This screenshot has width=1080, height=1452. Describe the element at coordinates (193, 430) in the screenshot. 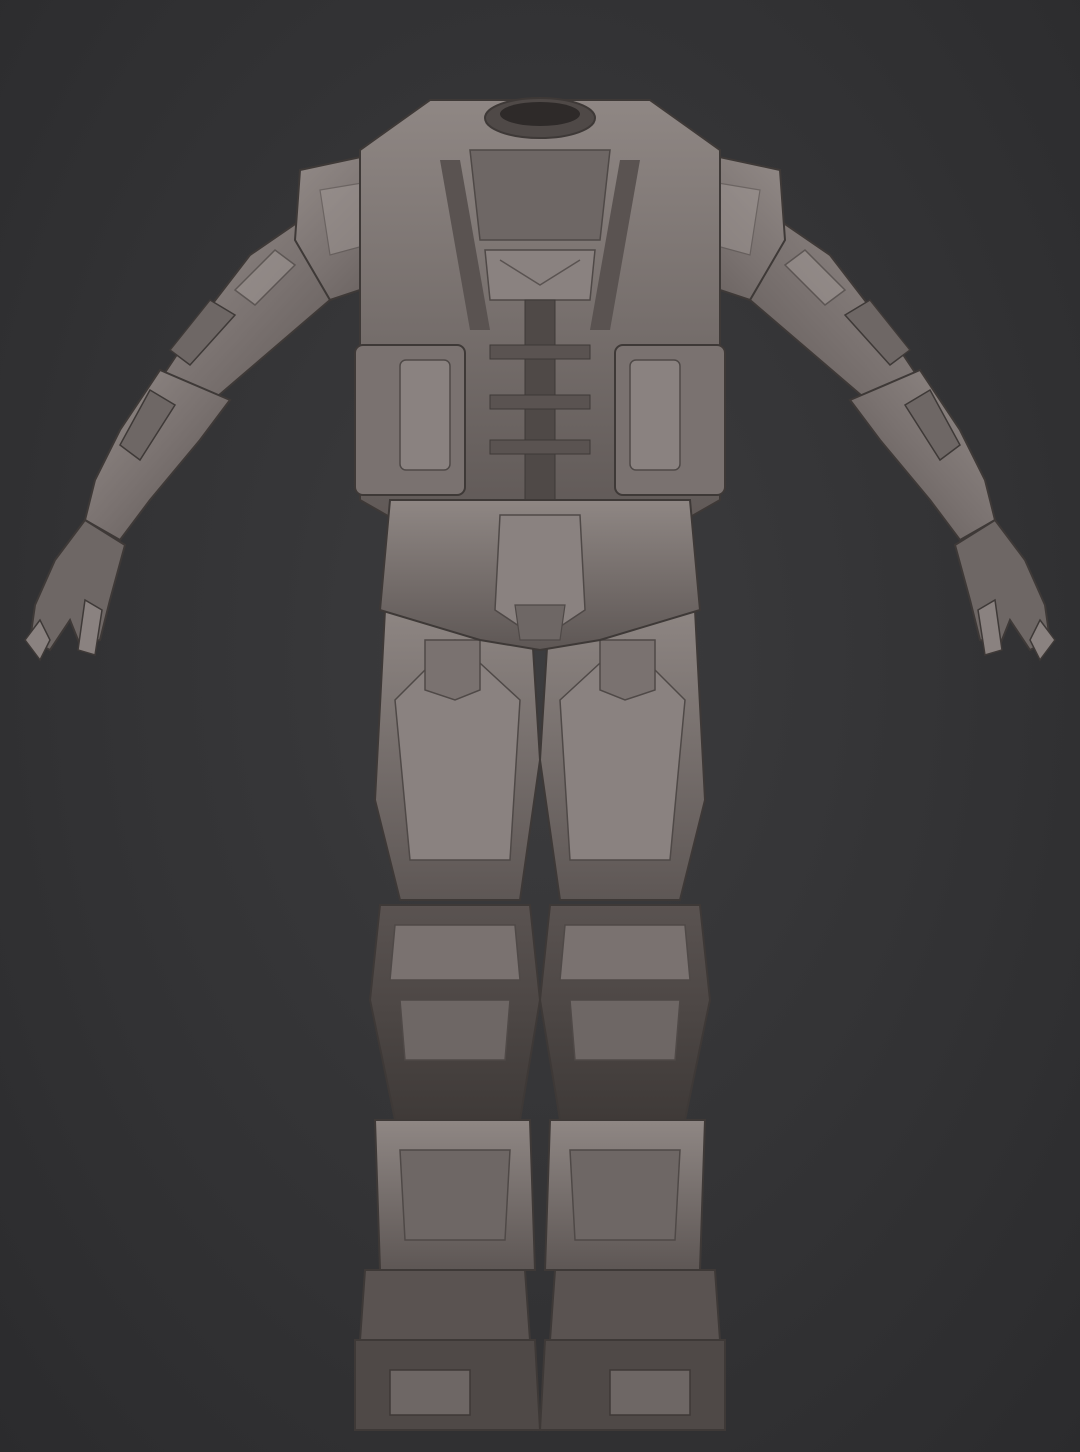

I see `left-arm` at that location.